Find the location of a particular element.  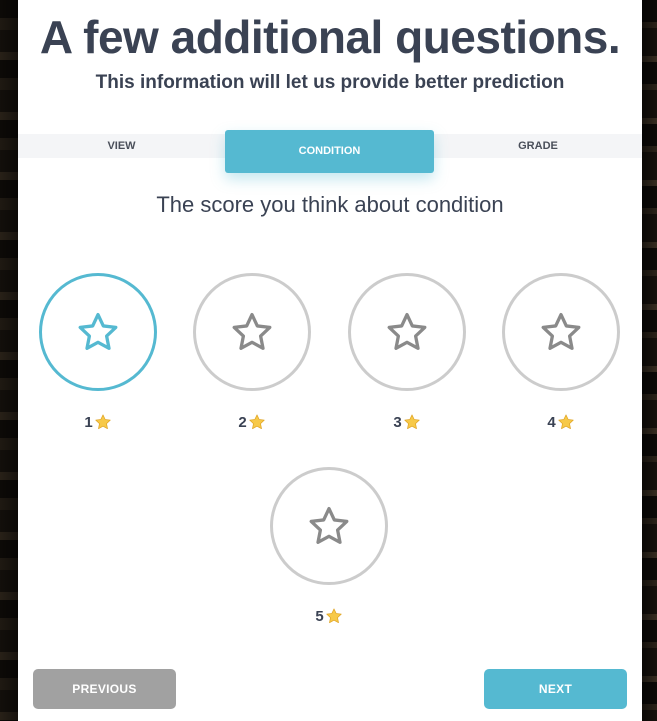

tab-condition: CONDITION is located at coordinates (329, 151).